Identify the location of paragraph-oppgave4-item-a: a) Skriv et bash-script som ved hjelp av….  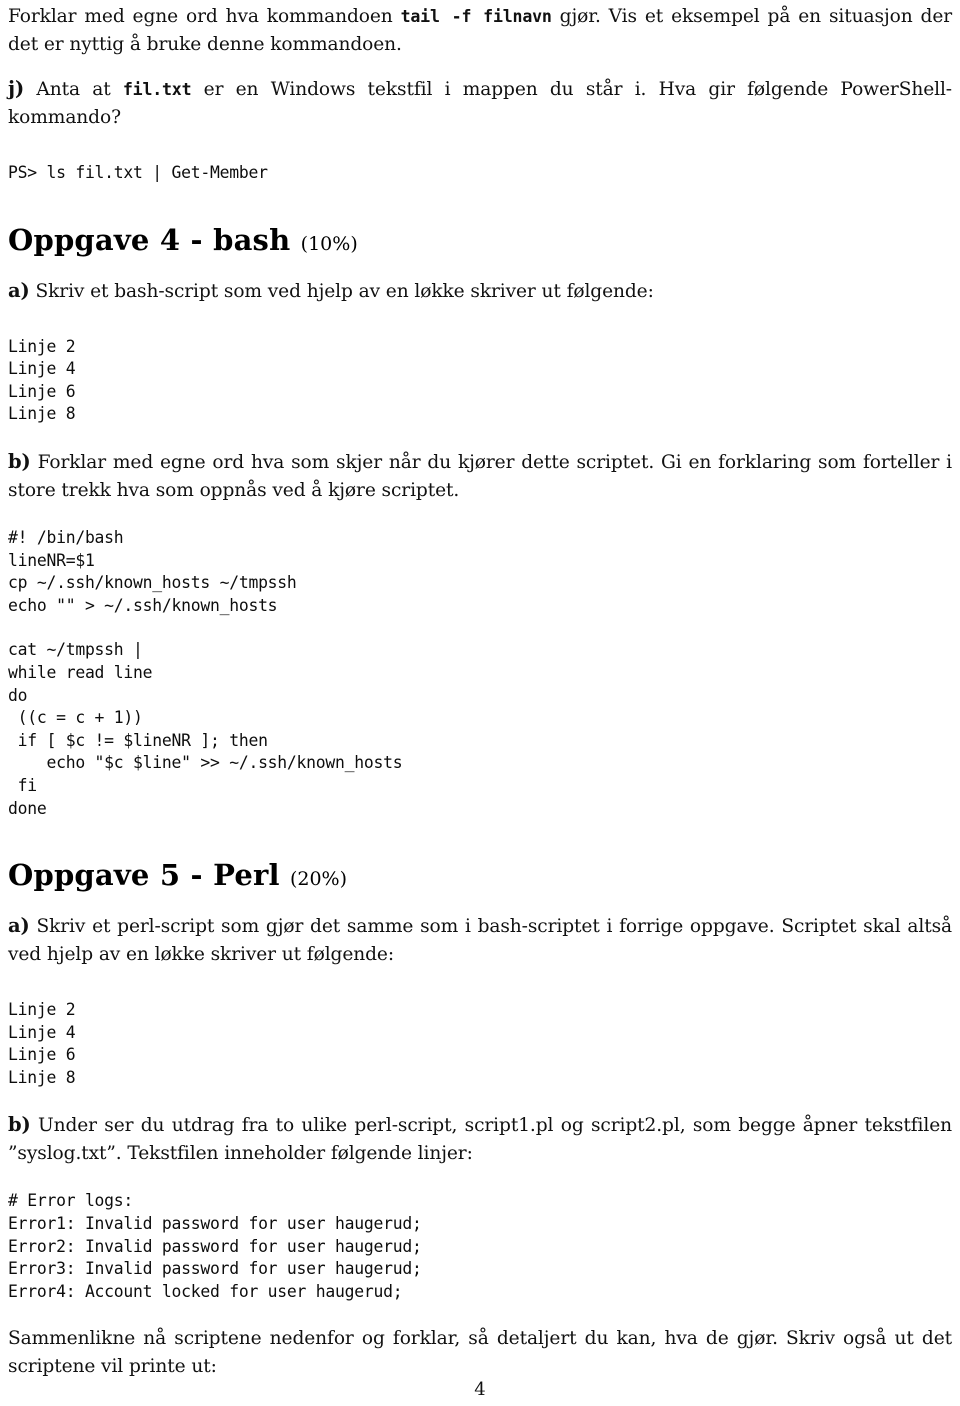
(480, 291).